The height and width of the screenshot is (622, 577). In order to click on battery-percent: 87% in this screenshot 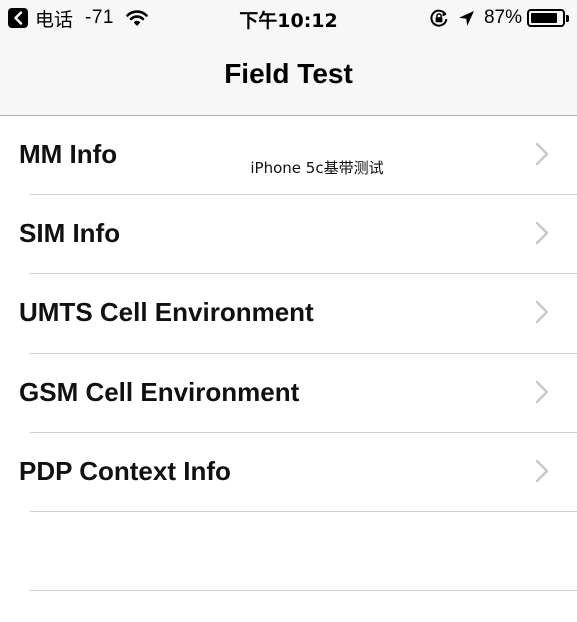, I will do `click(502, 17)`.